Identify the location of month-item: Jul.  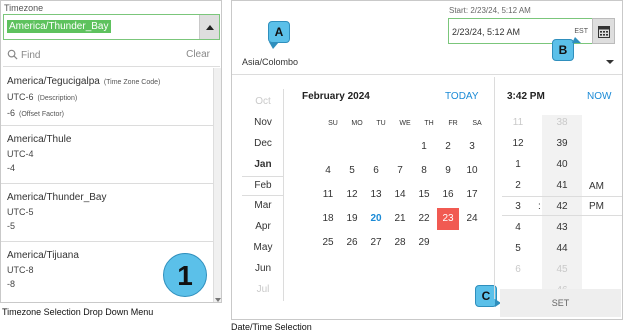
(262, 289).